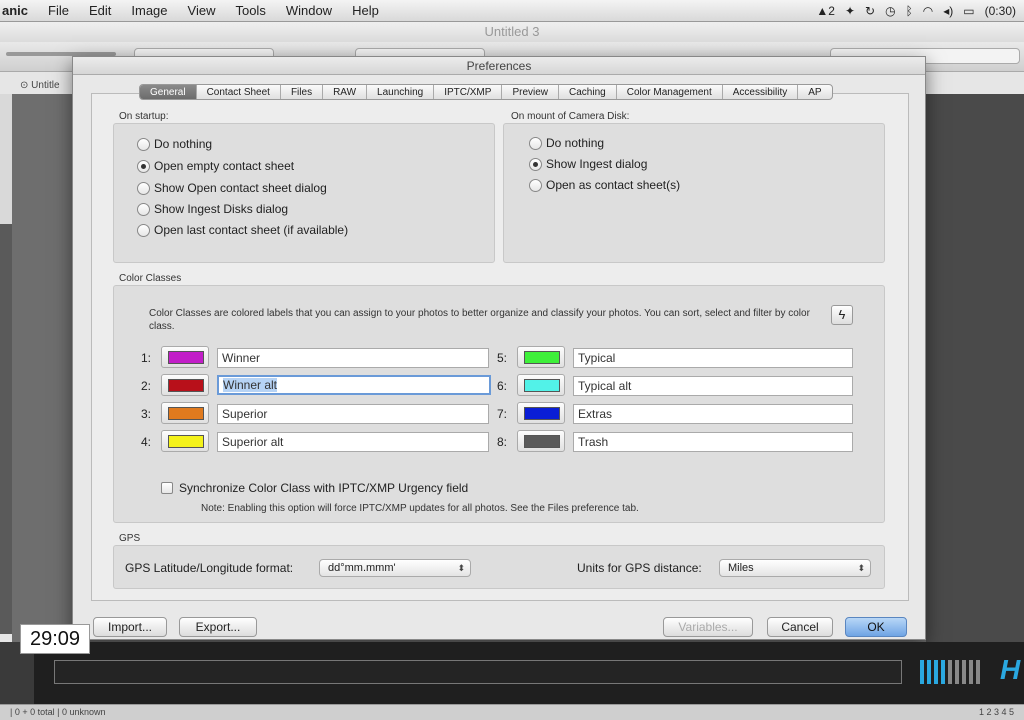  Describe the element at coordinates (502, 414) in the screenshot. I see `color-class-number: 7:` at that location.